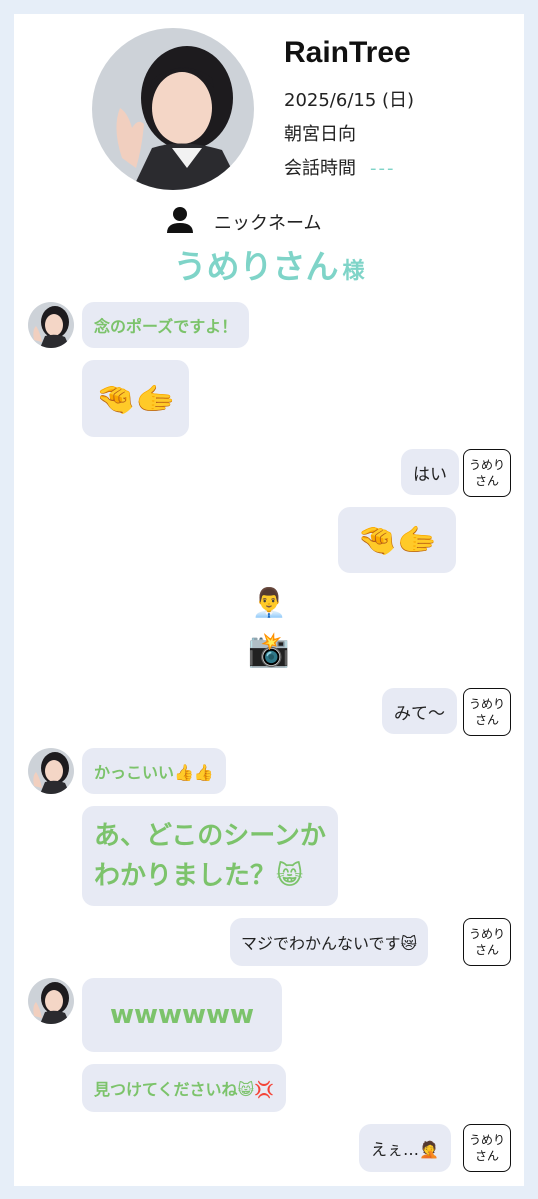  Describe the element at coordinates (347, 52) in the screenshot. I see `app-title: RainTree` at that location.